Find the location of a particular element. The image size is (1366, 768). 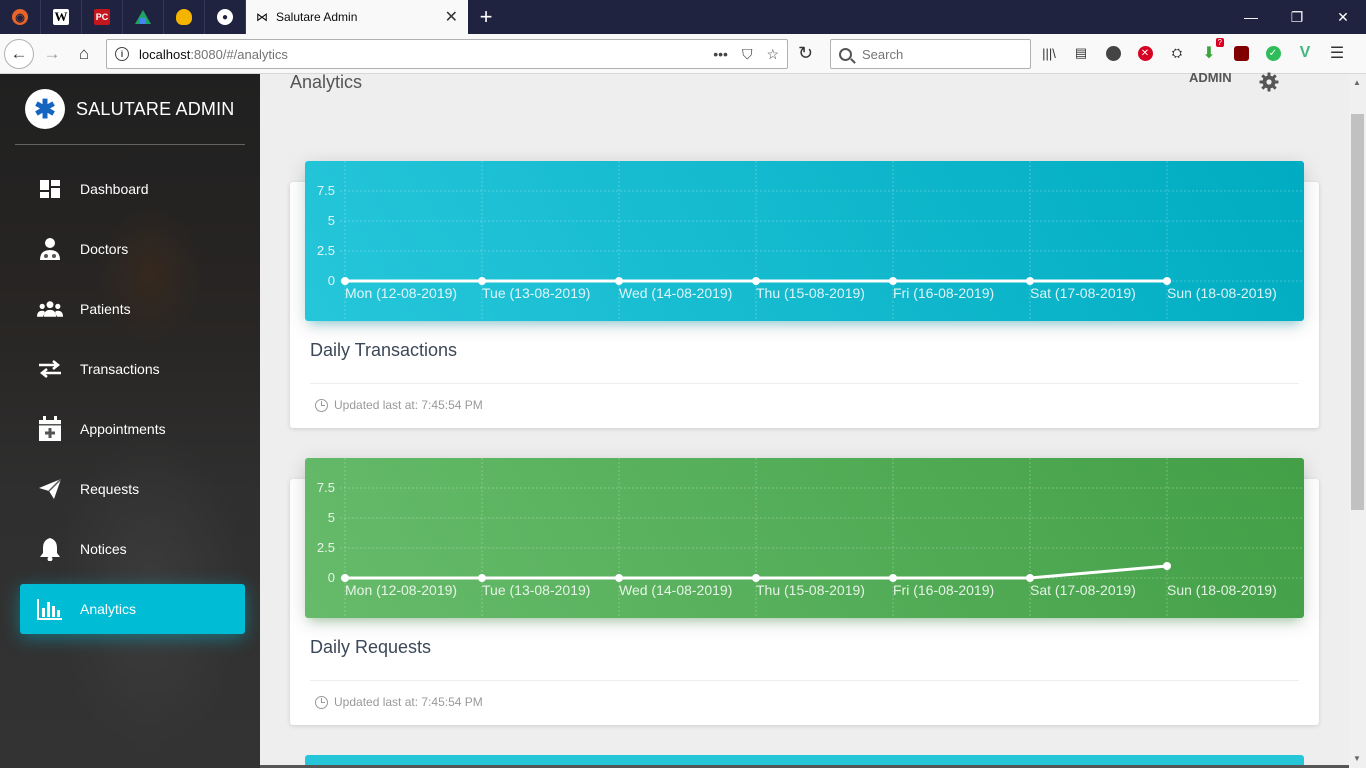

x-tick-label: Sun (18-08-2019) is located at coordinates (1222, 590).